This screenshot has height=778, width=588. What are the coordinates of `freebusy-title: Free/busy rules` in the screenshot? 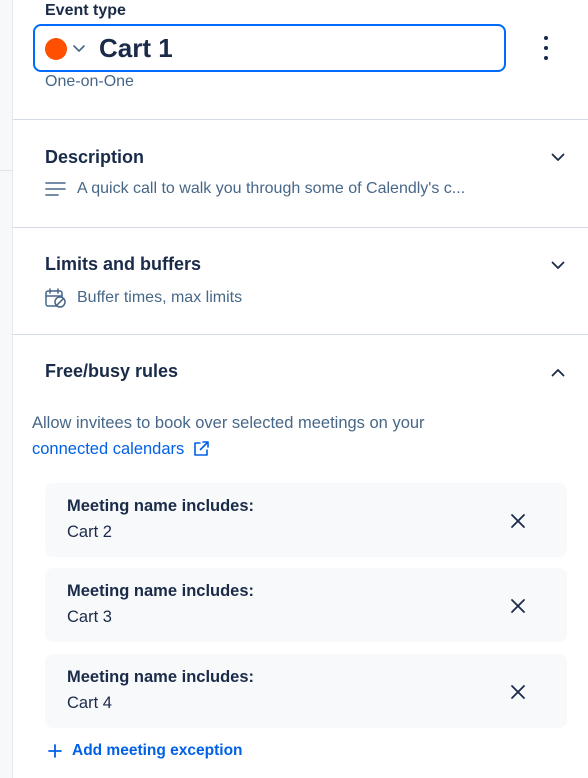 It's located at (111, 371).